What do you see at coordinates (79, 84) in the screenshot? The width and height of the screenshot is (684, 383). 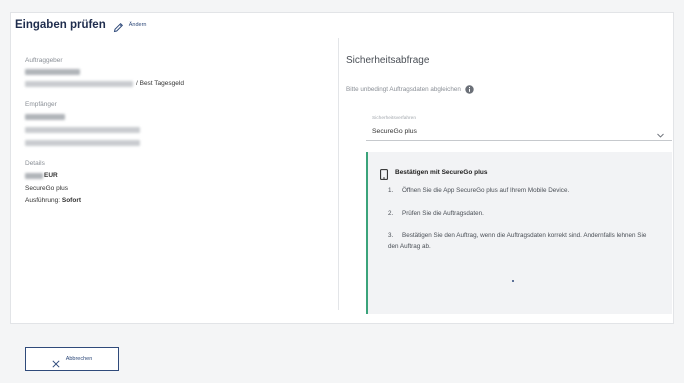 I see `auftraggeber-iban-redacted` at bounding box center [79, 84].